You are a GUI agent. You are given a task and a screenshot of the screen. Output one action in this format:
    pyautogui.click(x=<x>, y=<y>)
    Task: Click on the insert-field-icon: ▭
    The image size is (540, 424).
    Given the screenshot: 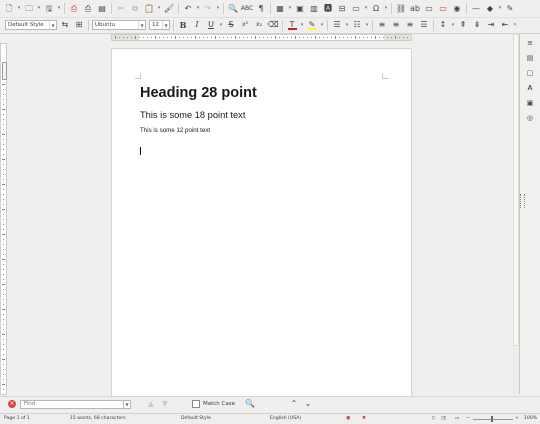 What is the action you would take?
    pyautogui.click(x=356, y=9)
    